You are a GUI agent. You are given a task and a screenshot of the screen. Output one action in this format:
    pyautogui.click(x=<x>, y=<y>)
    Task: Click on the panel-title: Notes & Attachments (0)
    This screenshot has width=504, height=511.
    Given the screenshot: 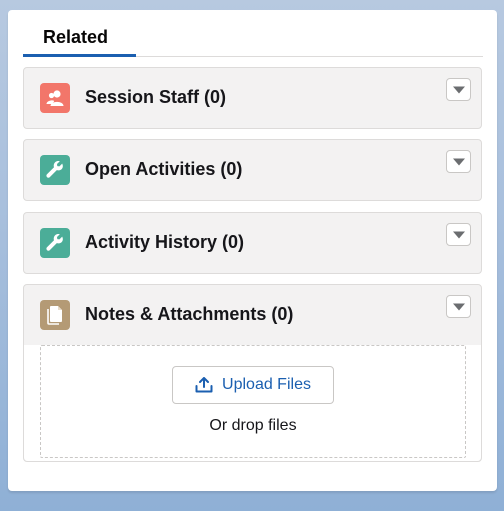 What is the action you would take?
    pyautogui.click(x=189, y=314)
    